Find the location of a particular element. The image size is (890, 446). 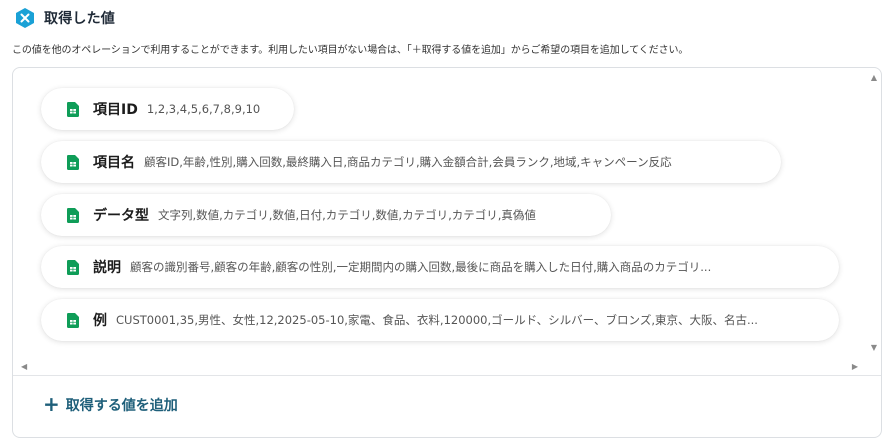

value-chip-item-id: 項目ID 1,2,3,4,5,6,7,8,9,10 is located at coordinates (167, 109).